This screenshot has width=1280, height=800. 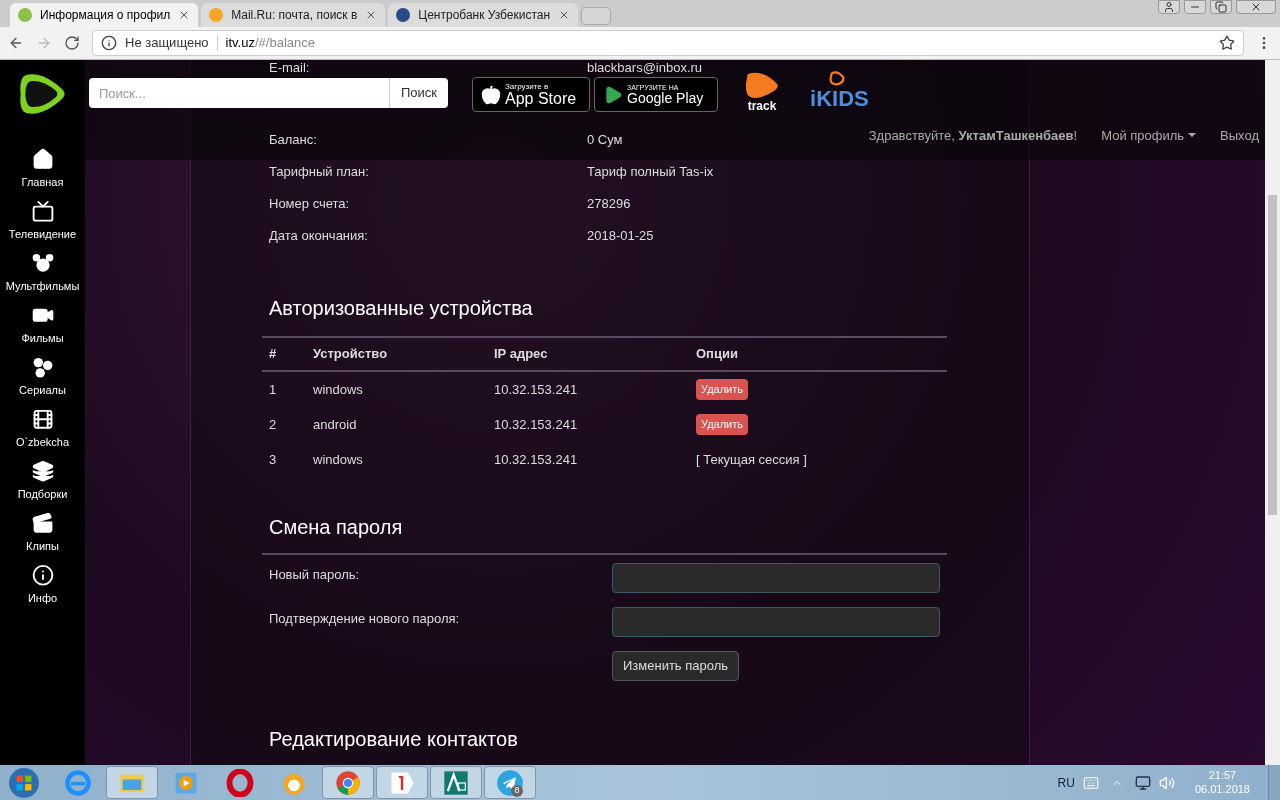 What do you see at coordinates (1239, 135) in the screenshot?
I see `logout-link: Выход` at bounding box center [1239, 135].